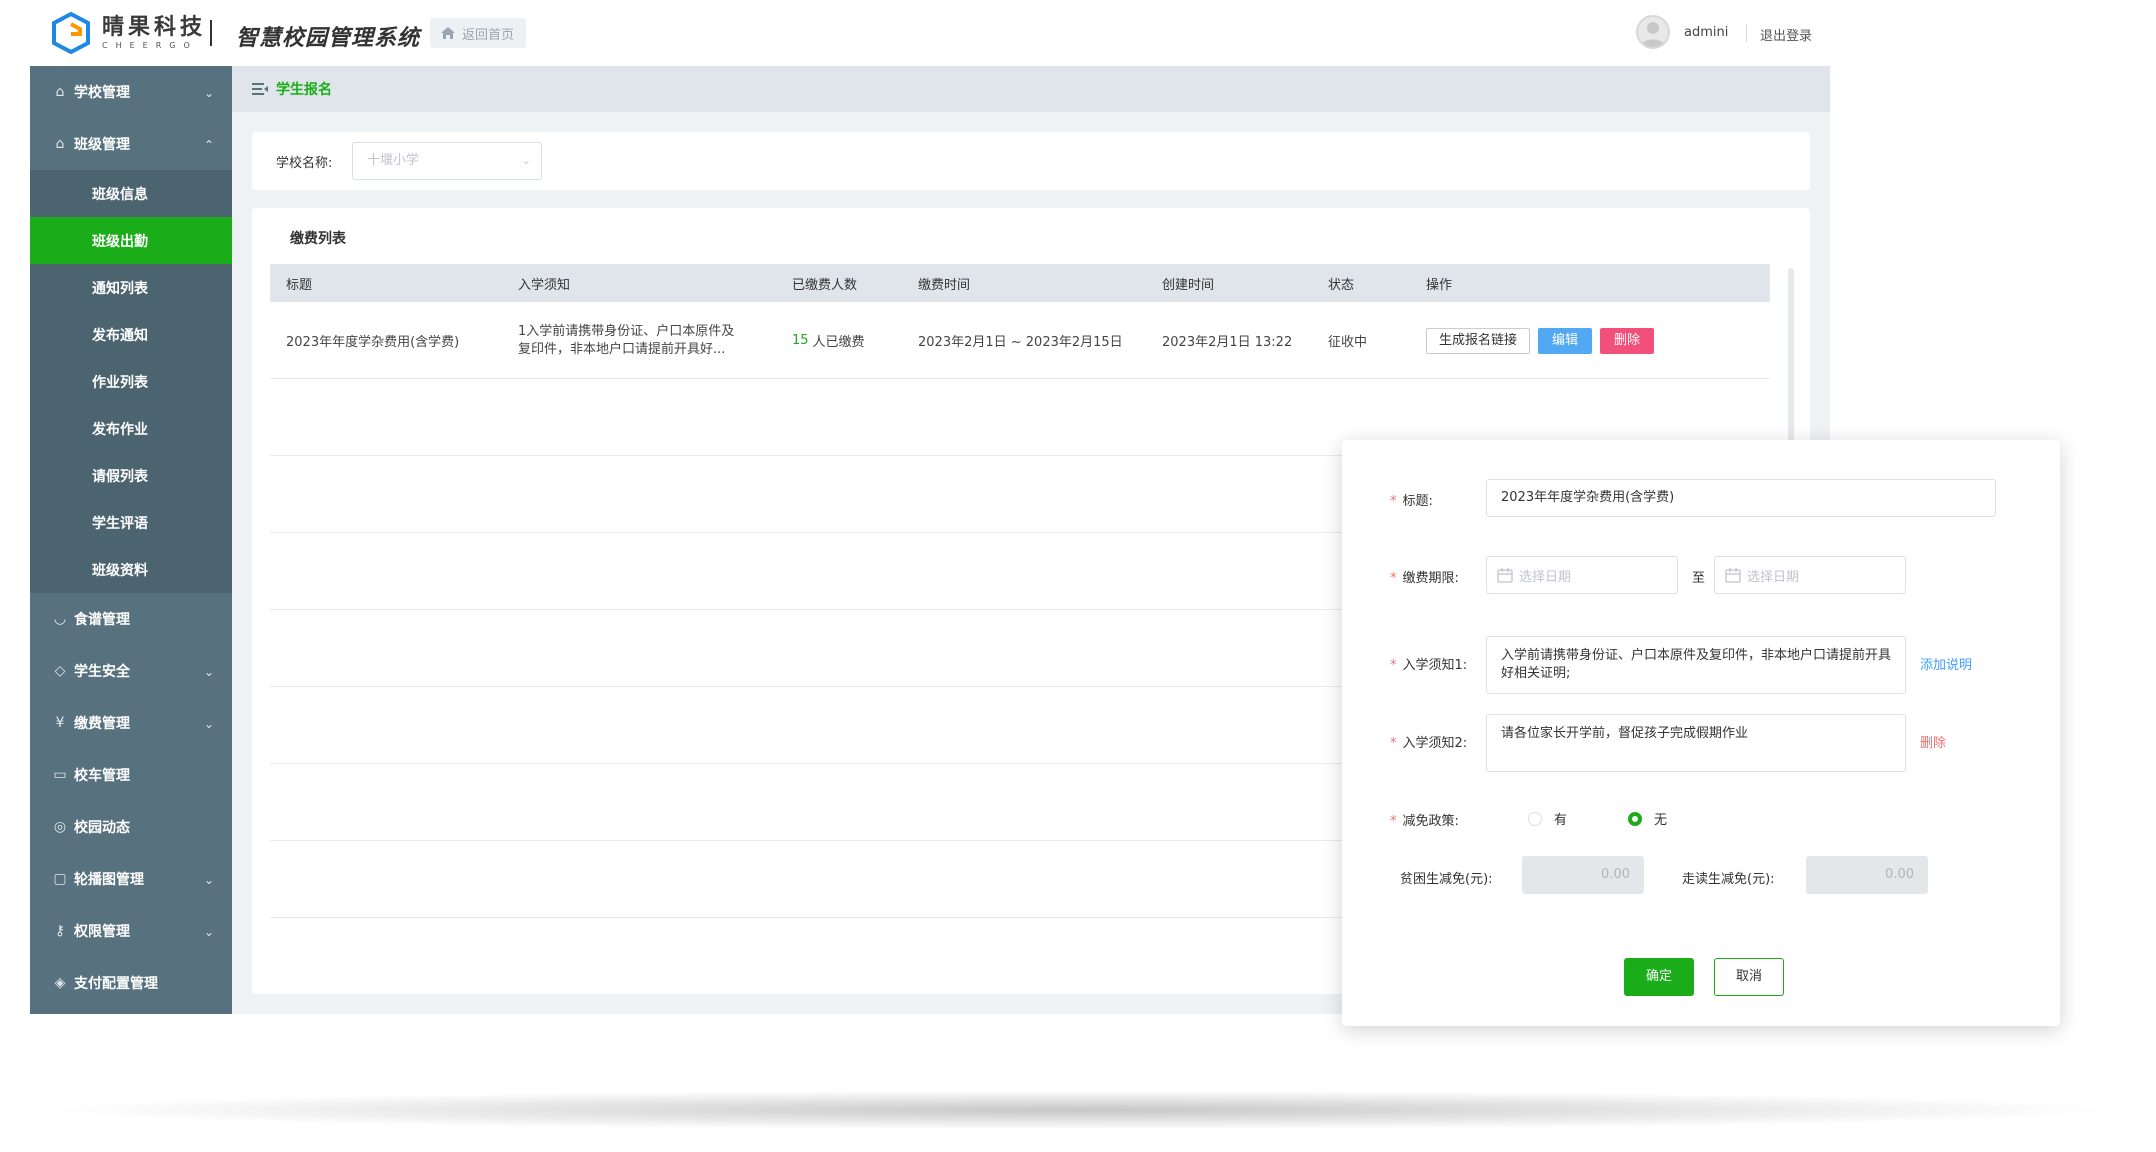 The width and height of the screenshot is (2156, 1152). What do you see at coordinates (1696, 665) in the screenshot?
I see `notice1-textarea: 入学前请携带身份证、户口本原件及复印件，非本地户口请提前开具好相关证明;` at bounding box center [1696, 665].